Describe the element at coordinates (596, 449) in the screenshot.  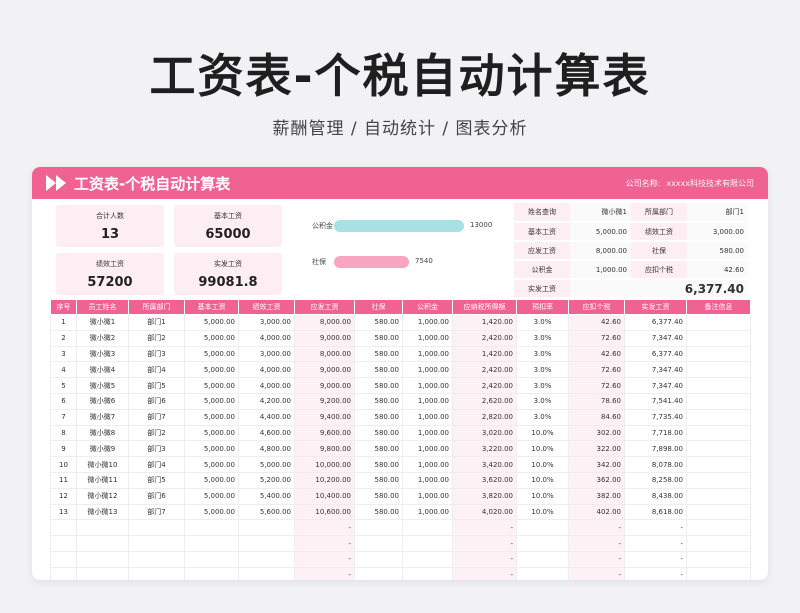
I see `table-cell: 322.00` at that location.